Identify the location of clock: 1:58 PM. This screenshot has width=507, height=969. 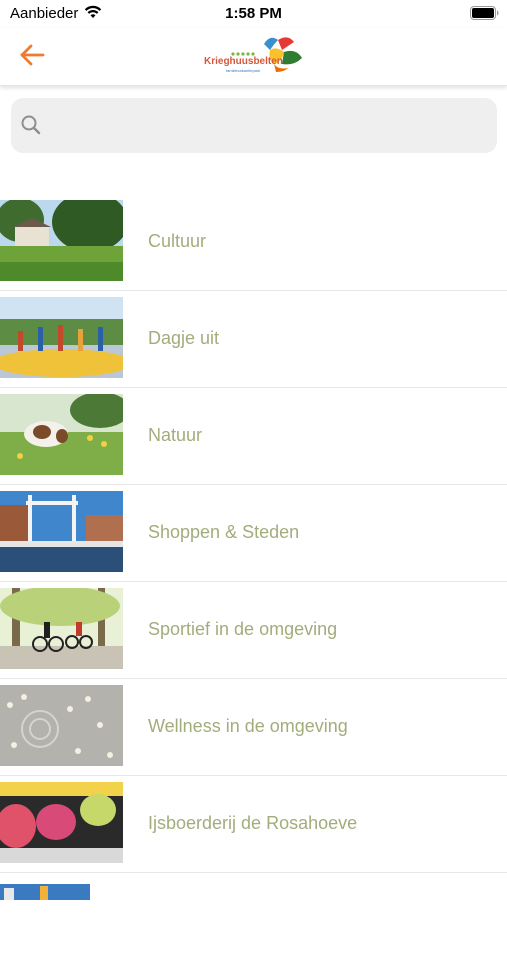
(253, 13).